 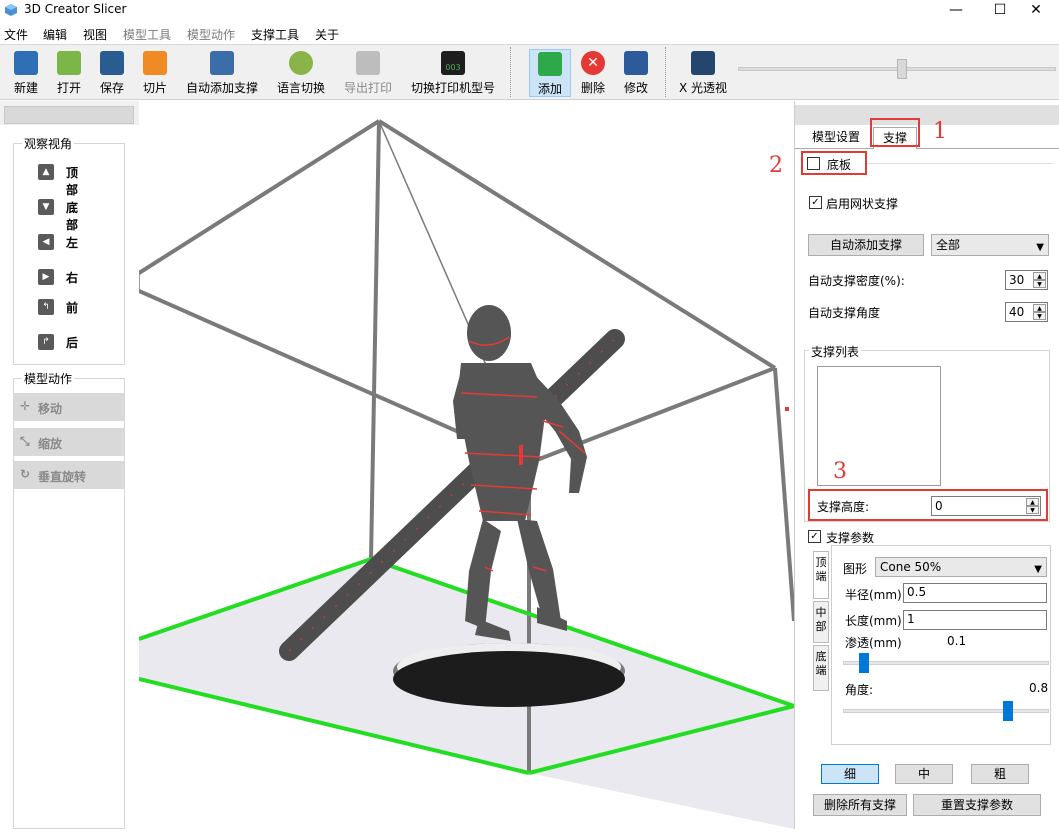 I want to click on auto-add-support-button: 自动添加支撑, so click(x=866, y=245).